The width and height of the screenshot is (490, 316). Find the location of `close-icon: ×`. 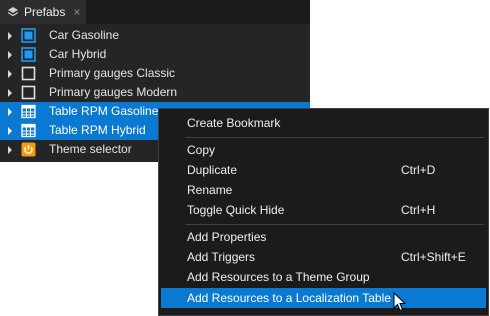

close-icon: × is located at coordinates (76, 12).